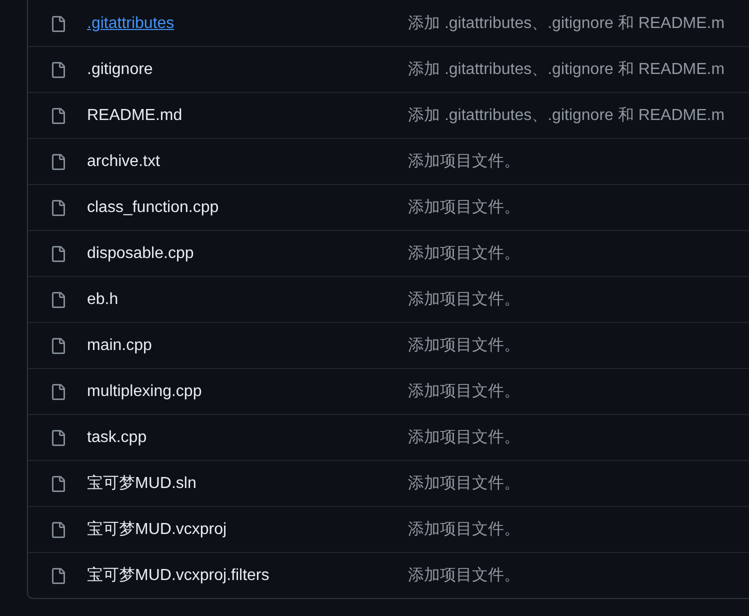  Describe the element at coordinates (247, 437) in the screenshot. I see `file-link: task.cpp` at that location.